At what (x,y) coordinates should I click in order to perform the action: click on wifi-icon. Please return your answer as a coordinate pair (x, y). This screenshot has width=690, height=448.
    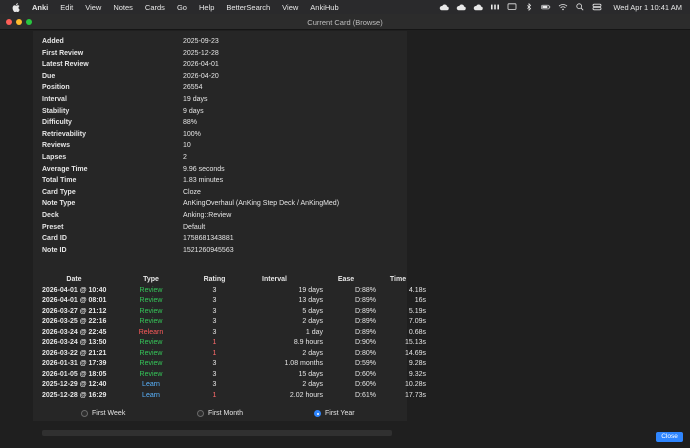
    Looking at the image, I should click on (563, 7).